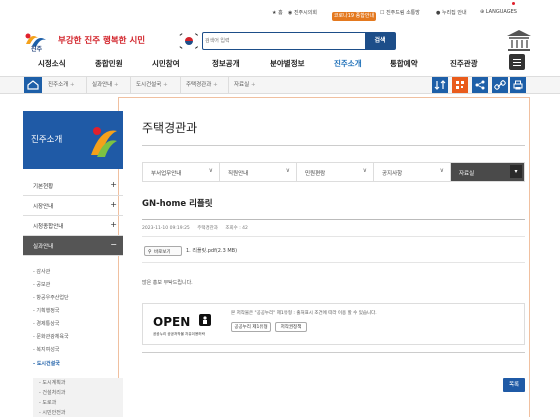 Image resolution: width=560 pixels, height=417 pixels. I want to click on breadcrumb-item: 실과안내 +, so click(105, 84).